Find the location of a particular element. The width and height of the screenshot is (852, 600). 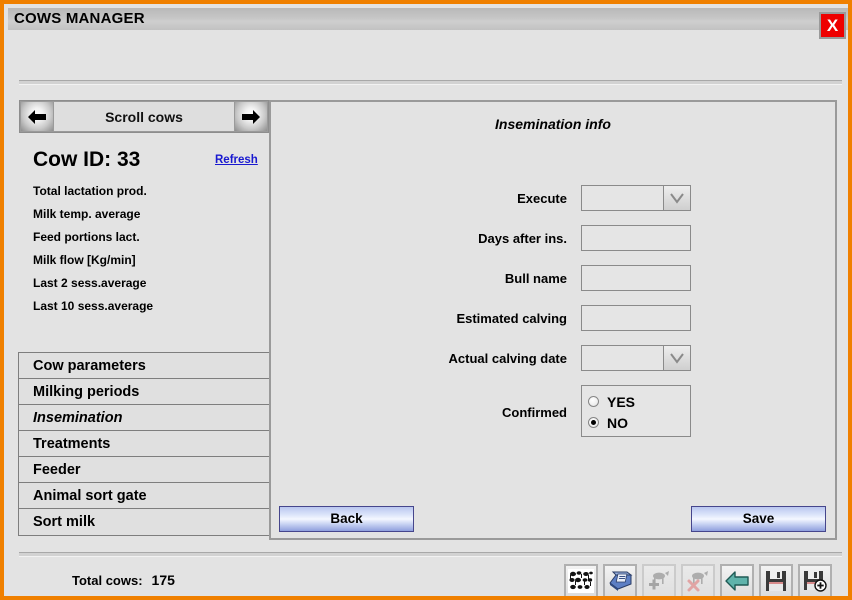

right-arrow-icon is located at coordinates (251, 117).